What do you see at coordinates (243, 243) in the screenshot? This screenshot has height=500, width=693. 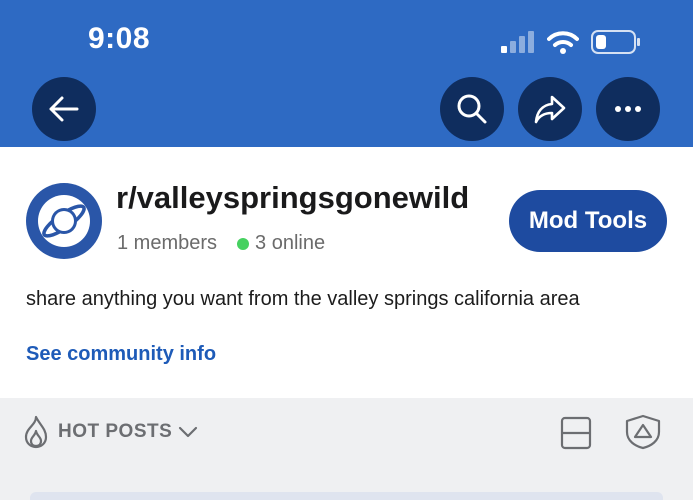 I see `online-dot` at bounding box center [243, 243].